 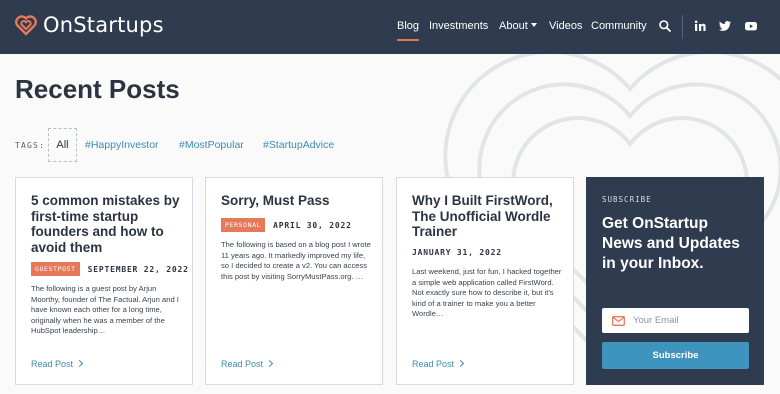 What do you see at coordinates (675, 355) in the screenshot?
I see `subscribe-button: Subscribe` at bounding box center [675, 355].